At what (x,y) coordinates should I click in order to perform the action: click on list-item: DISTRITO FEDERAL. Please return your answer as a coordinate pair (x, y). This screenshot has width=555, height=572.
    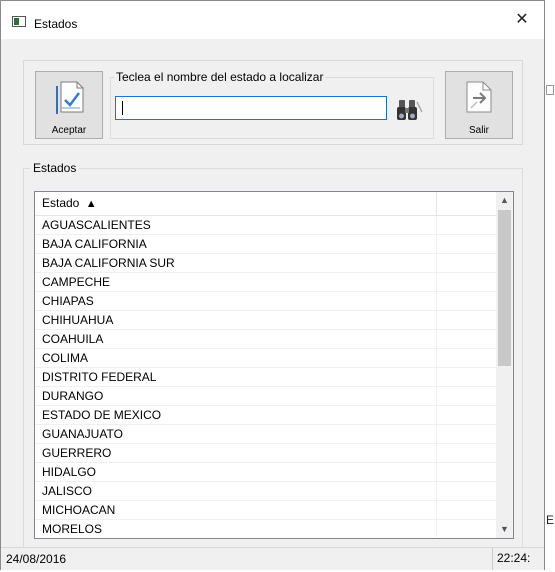
    Looking at the image, I should click on (266, 377).